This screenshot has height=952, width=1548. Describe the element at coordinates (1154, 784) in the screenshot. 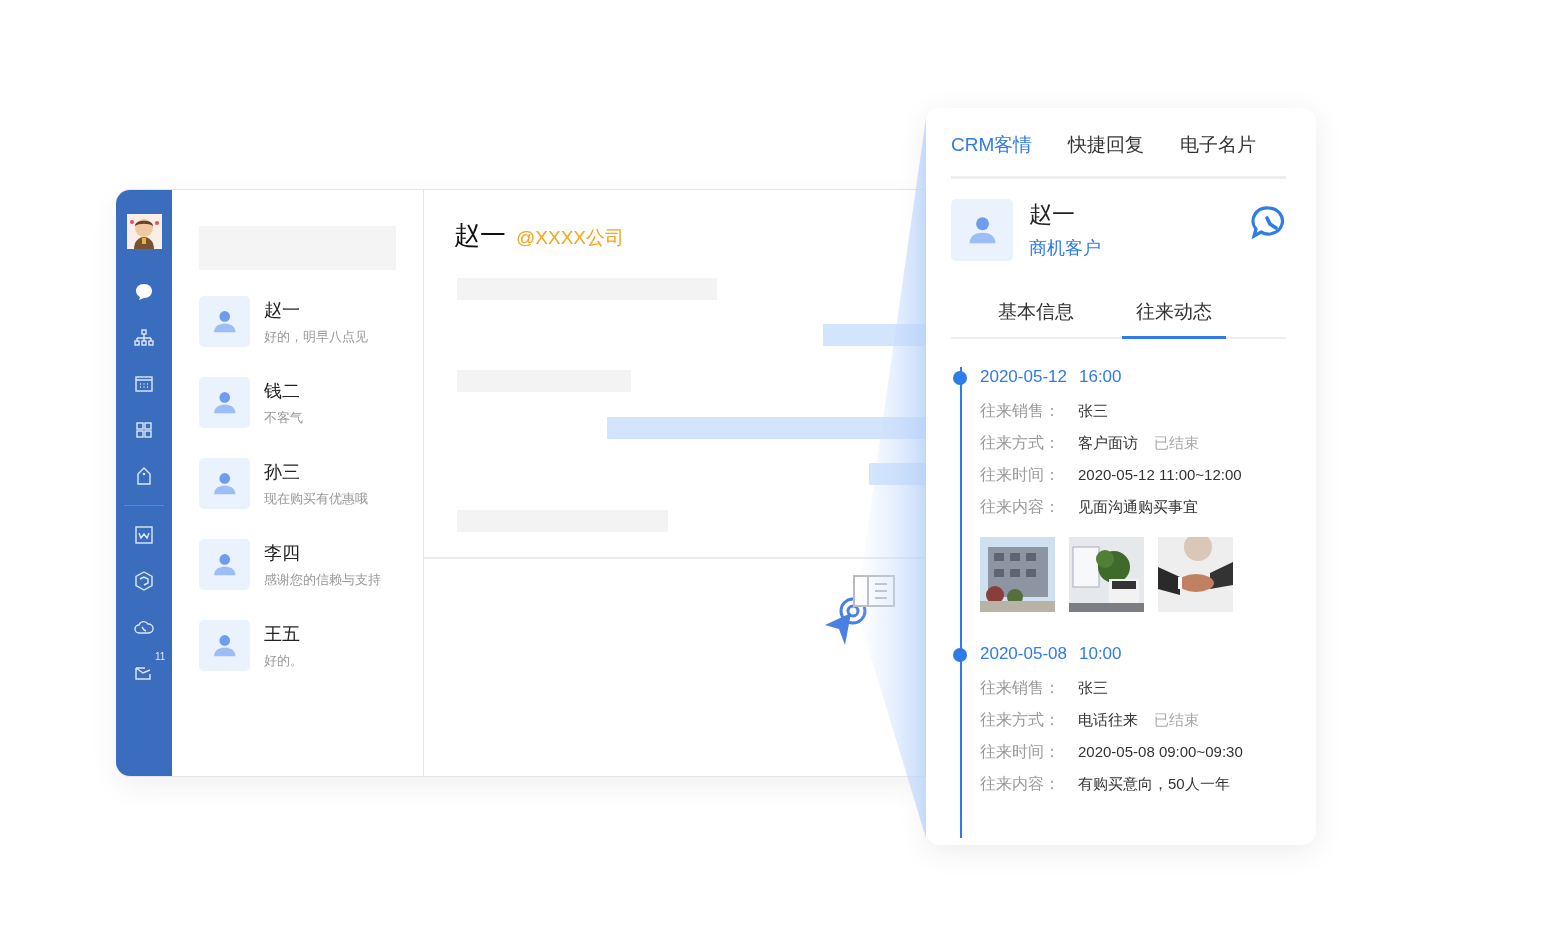

I see `field-value: 有购买意向，50人一年` at that location.